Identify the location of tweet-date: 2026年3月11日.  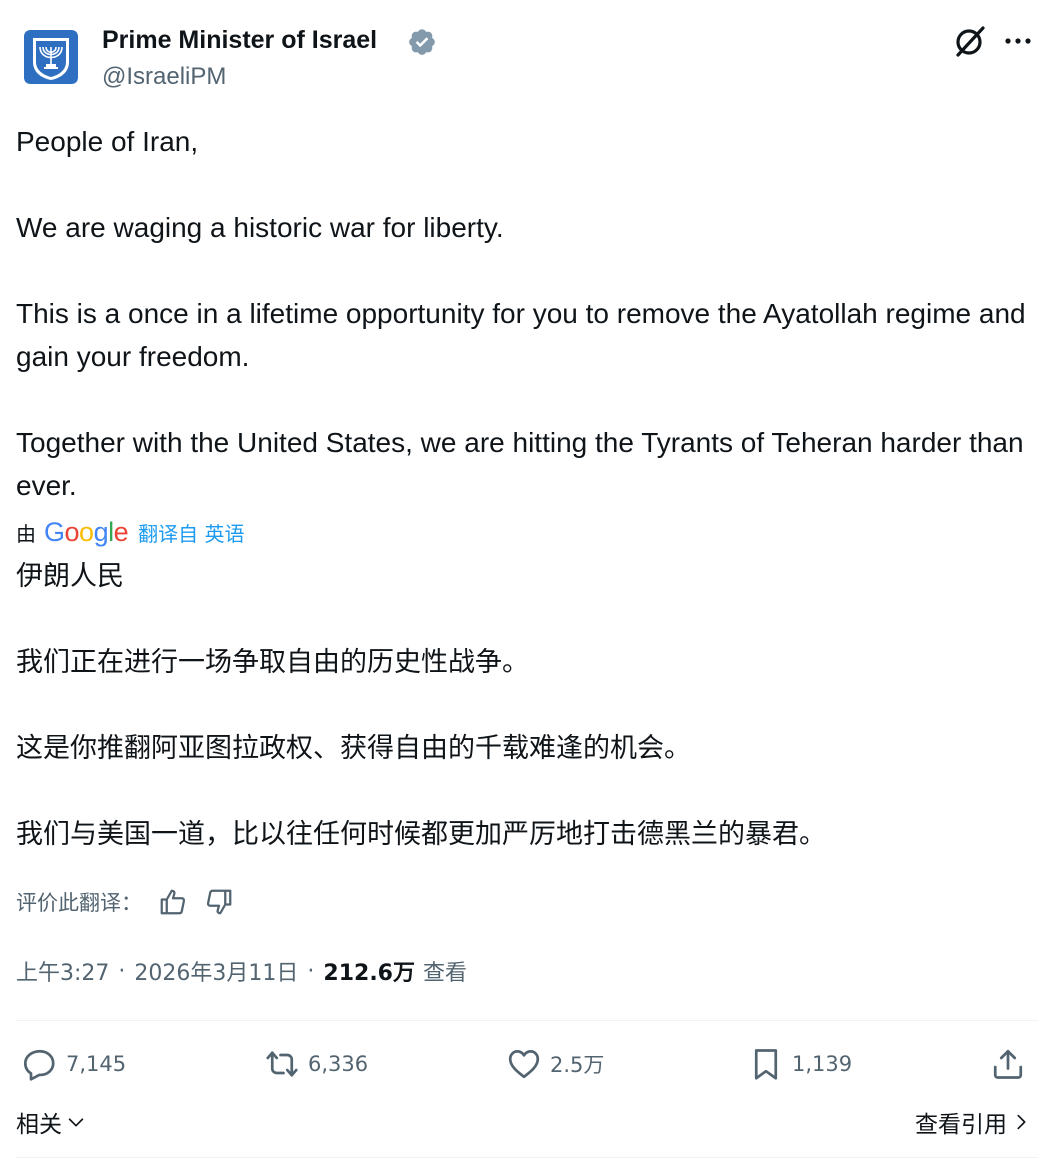
(216, 971).